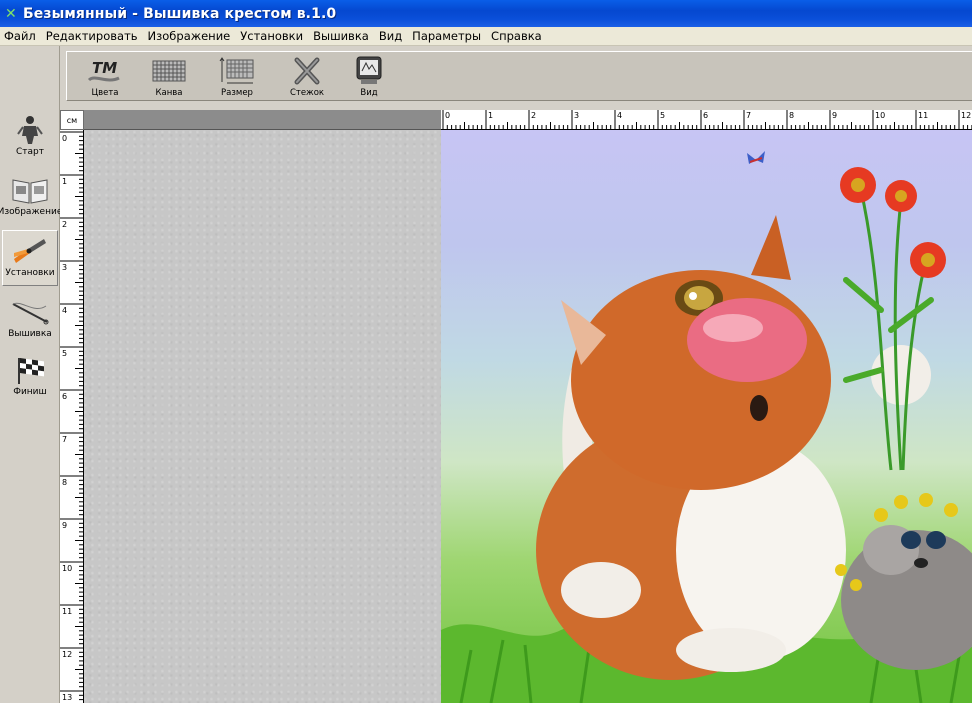 This screenshot has width=972, height=703. What do you see at coordinates (169, 71) in the screenshot?
I see `canvas-grid-icon` at bounding box center [169, 71].